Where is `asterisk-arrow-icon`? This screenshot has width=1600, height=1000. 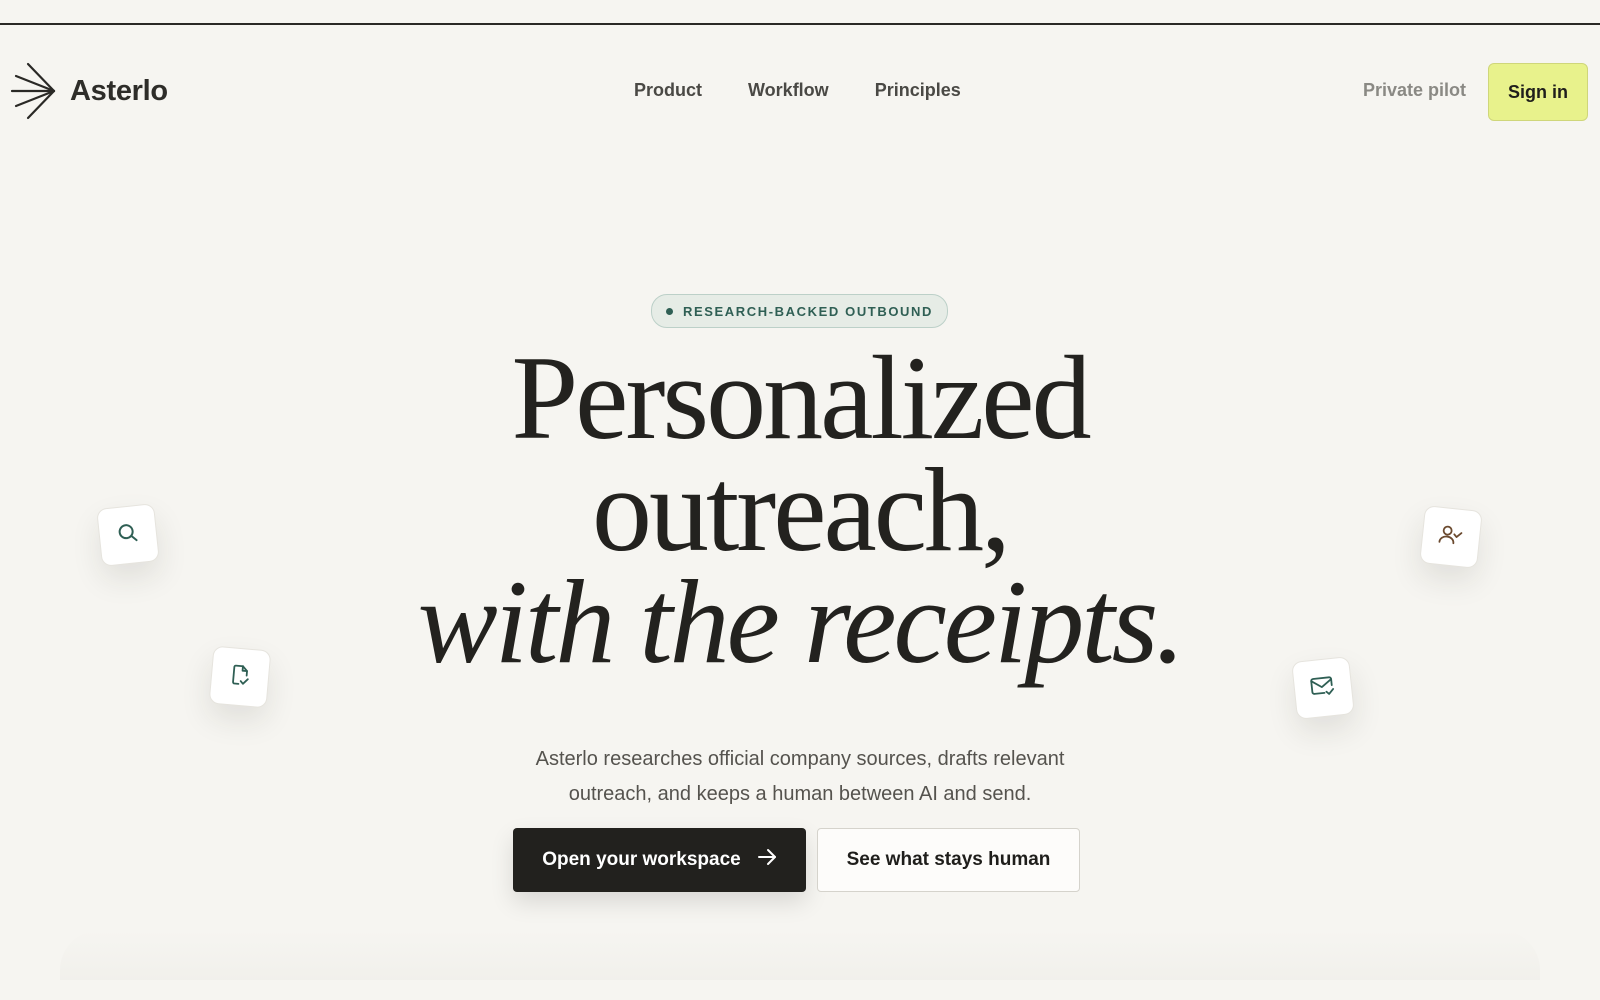
asterisk-arrow-icon is located at coordinates (33, 91).